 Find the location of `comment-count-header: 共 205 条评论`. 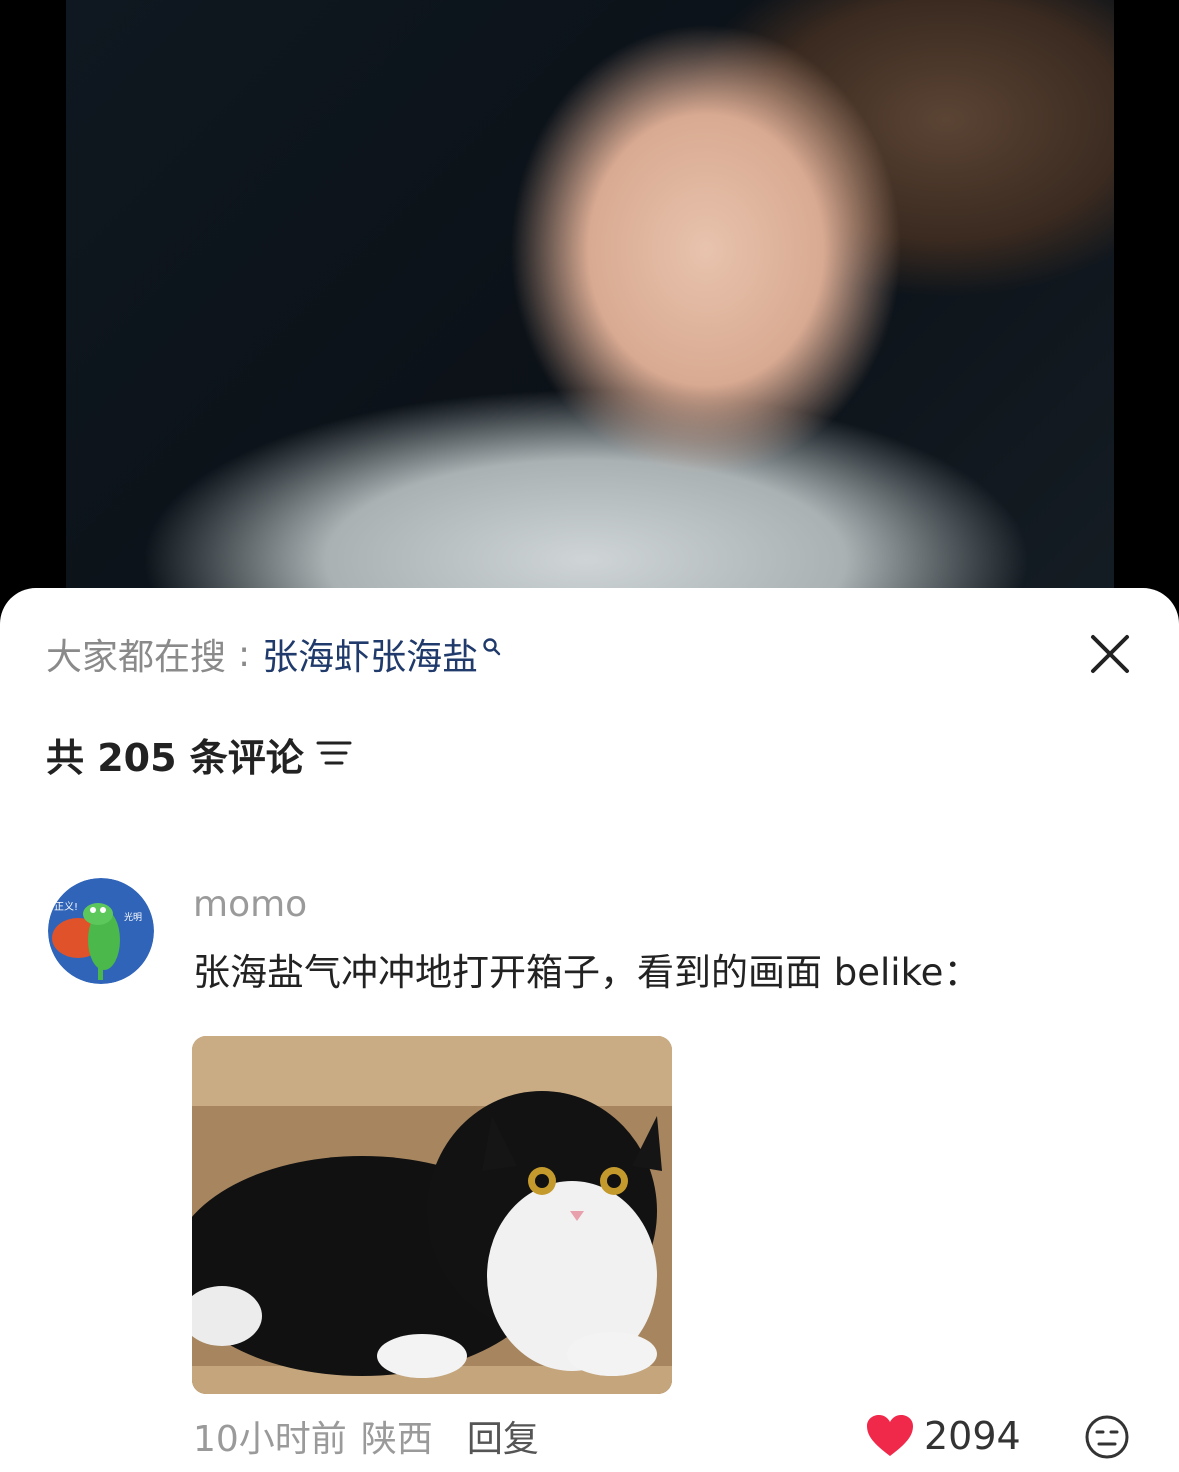

comment-count-header: 共 205 条评论 is located at coordinates (199, 754).